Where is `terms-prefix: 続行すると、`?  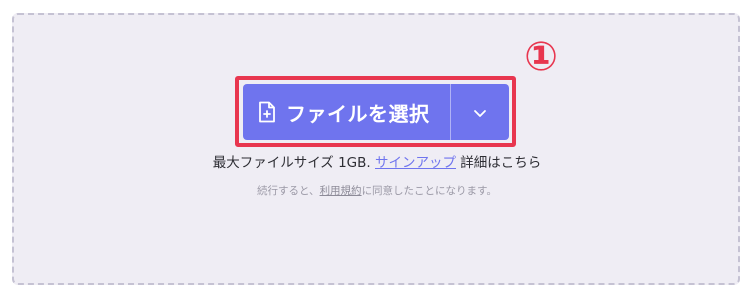
terms-prefix: 続行すると、 is located at coordinates (288, 191).